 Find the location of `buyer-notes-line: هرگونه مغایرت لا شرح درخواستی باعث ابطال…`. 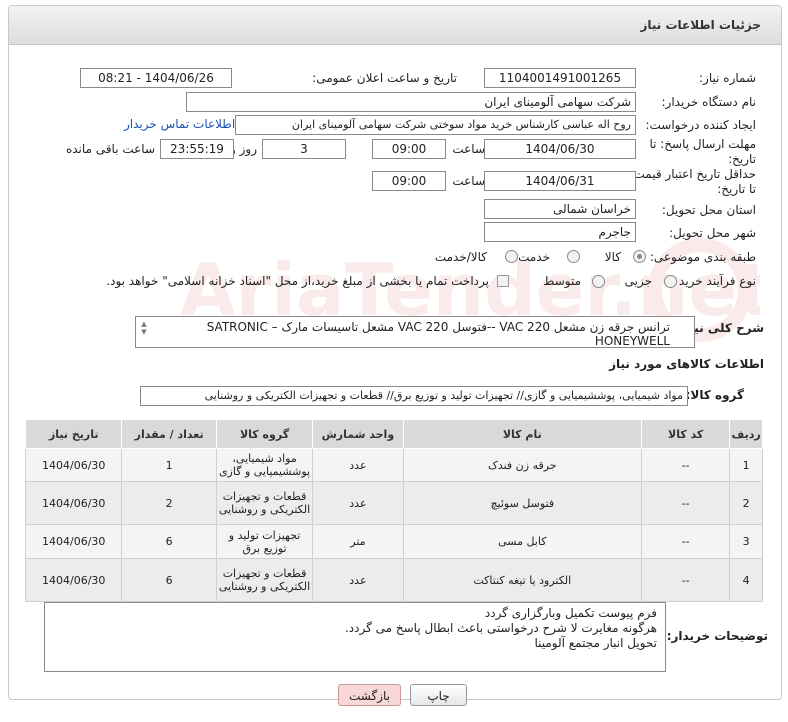

buyer-notes-line: هرگونه مغایرت لا شرح درخواستی باعث ابطال… is located at coordinates (500, 628).